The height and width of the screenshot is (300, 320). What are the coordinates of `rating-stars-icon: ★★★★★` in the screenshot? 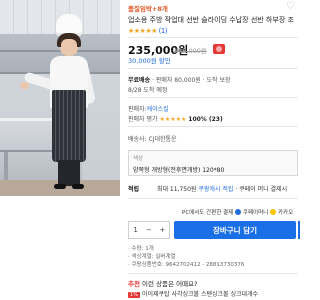 It's located at (142, 31).